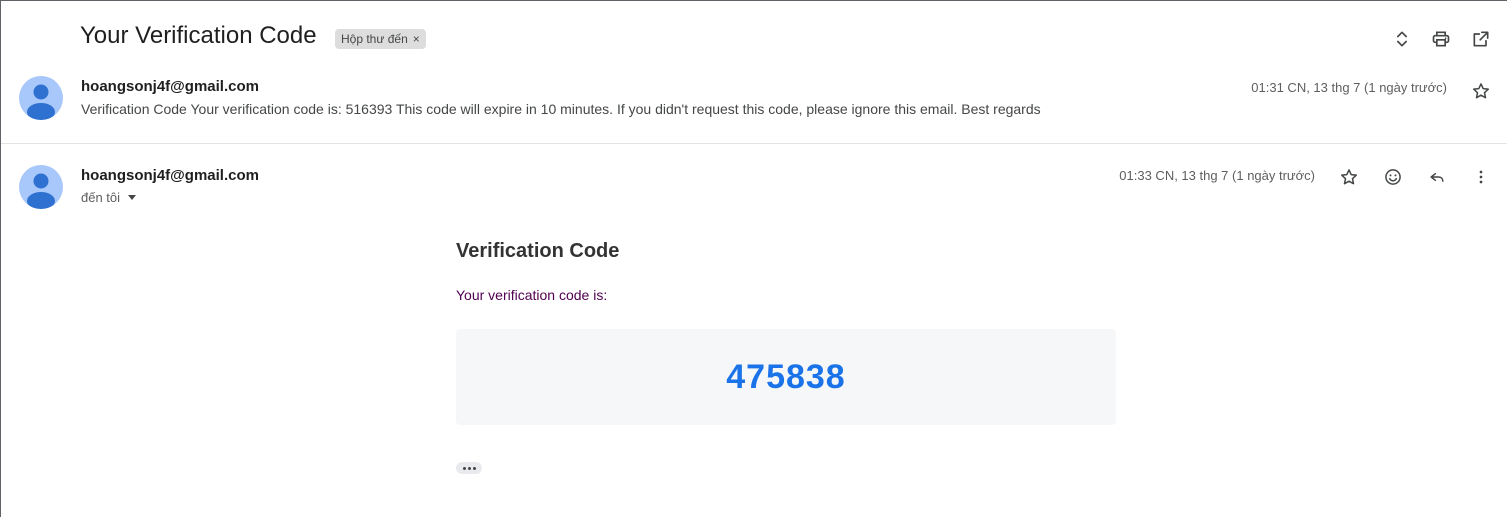 The height and width of the screenshot is (517, 1507). What do you see at coordinates (1402, 39) in the screenshot?
I see `unfold-icon` at bounding box center [1402, 39].